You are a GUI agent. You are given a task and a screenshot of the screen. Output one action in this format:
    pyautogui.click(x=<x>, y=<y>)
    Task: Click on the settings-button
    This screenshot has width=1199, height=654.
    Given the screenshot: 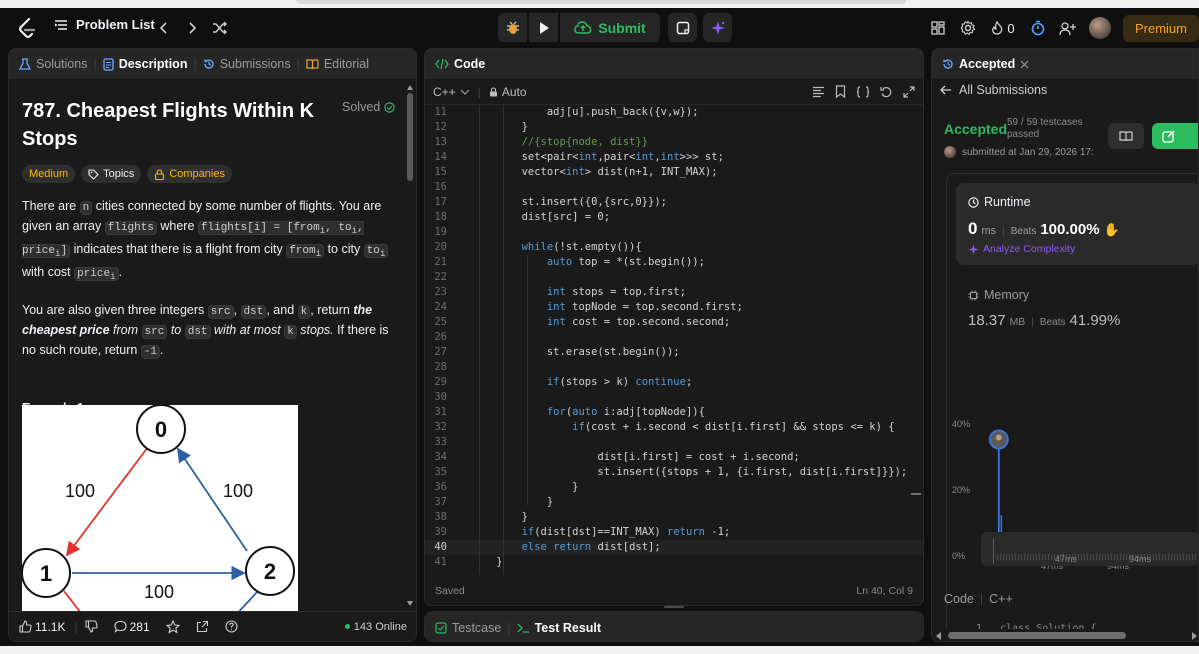 What is the action you would take?
    pyautogui.click(x=968, y=28)
    